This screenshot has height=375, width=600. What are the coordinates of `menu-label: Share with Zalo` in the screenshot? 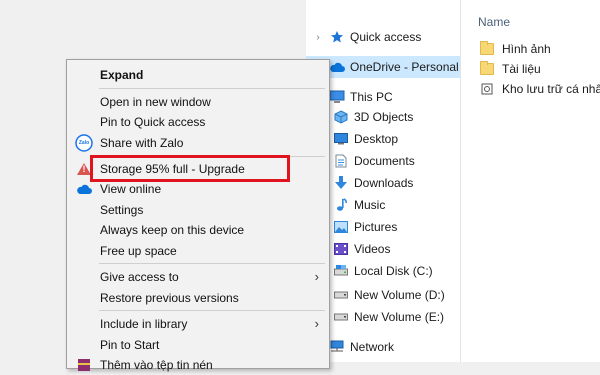 It's located at (142, 142).